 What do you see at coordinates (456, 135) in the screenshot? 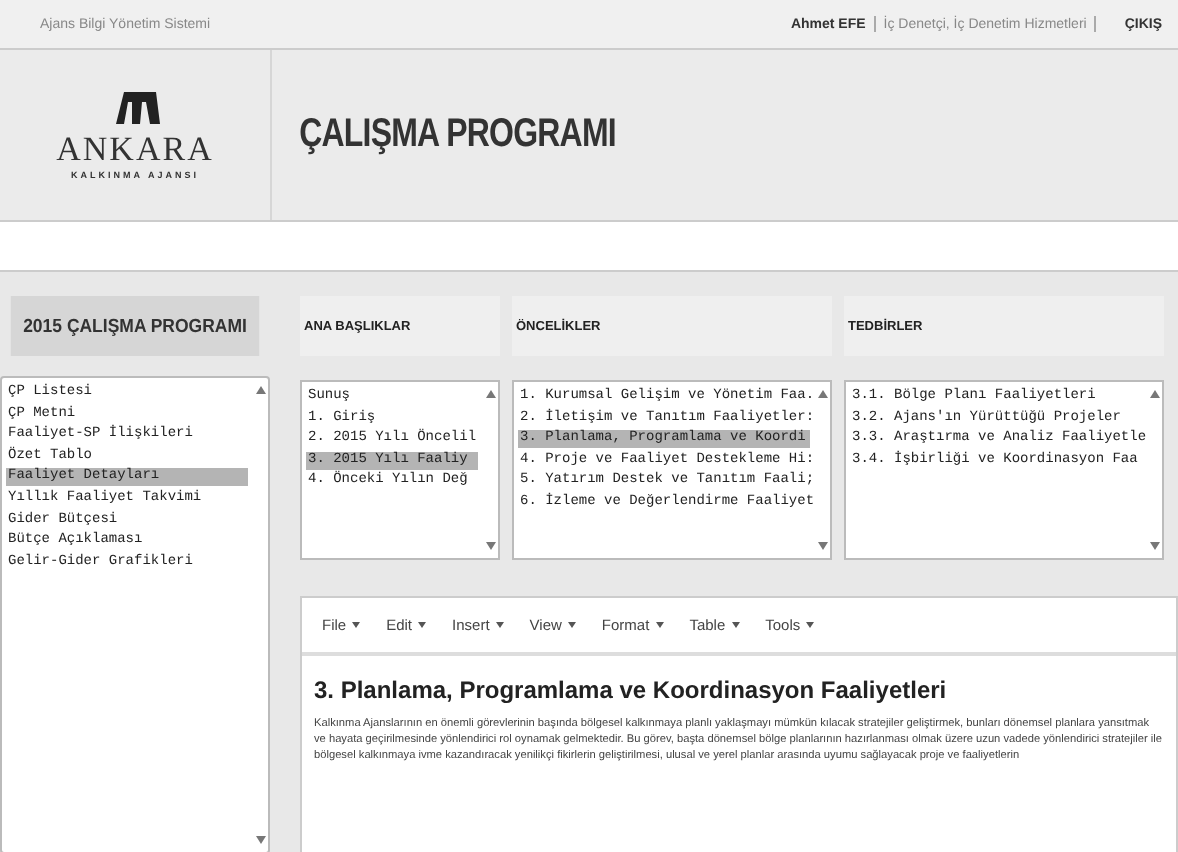
I see `page-title: ÇALIŞMA PROGRAMI` at bounding box center [456, 135].